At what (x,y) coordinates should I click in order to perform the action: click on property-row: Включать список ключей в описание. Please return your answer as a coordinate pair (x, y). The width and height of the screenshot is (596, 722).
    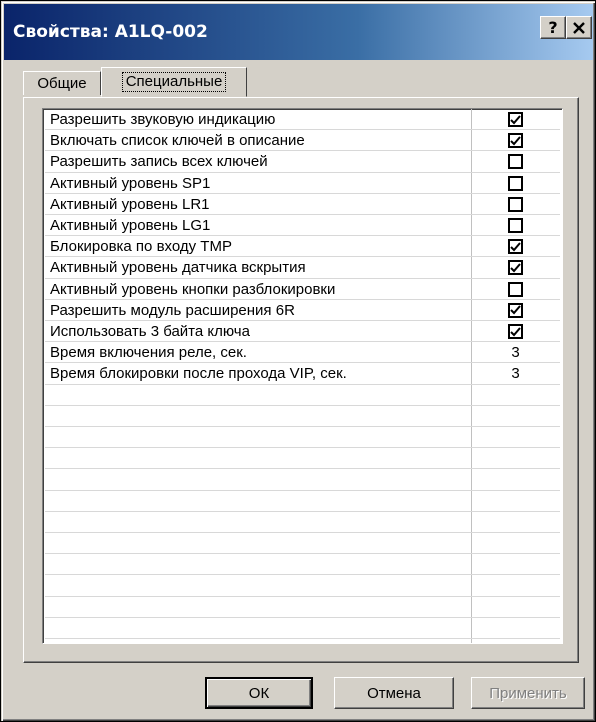
    Looking at the image, I should click on (302, 141).